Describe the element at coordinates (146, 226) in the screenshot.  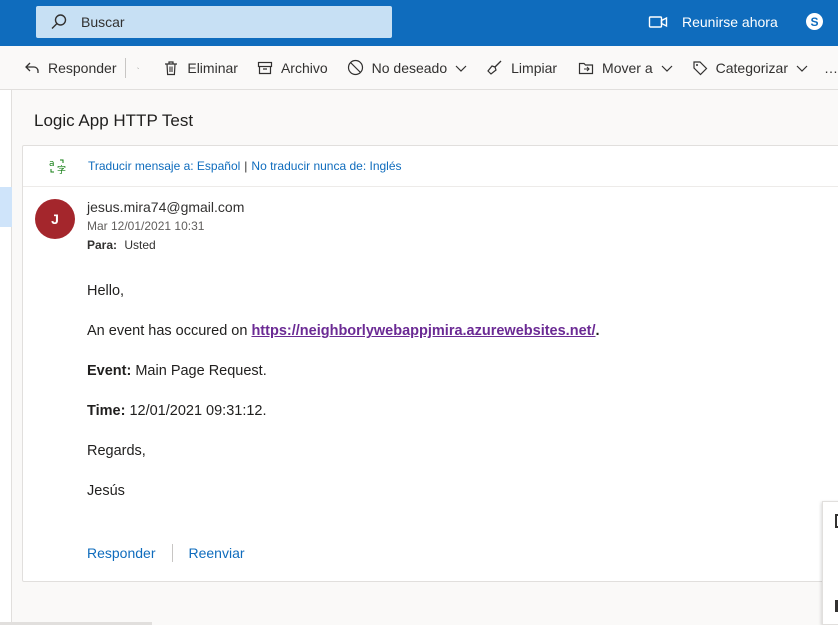
I see `message-date: Mar 12/01/2021 10:31` at that location.